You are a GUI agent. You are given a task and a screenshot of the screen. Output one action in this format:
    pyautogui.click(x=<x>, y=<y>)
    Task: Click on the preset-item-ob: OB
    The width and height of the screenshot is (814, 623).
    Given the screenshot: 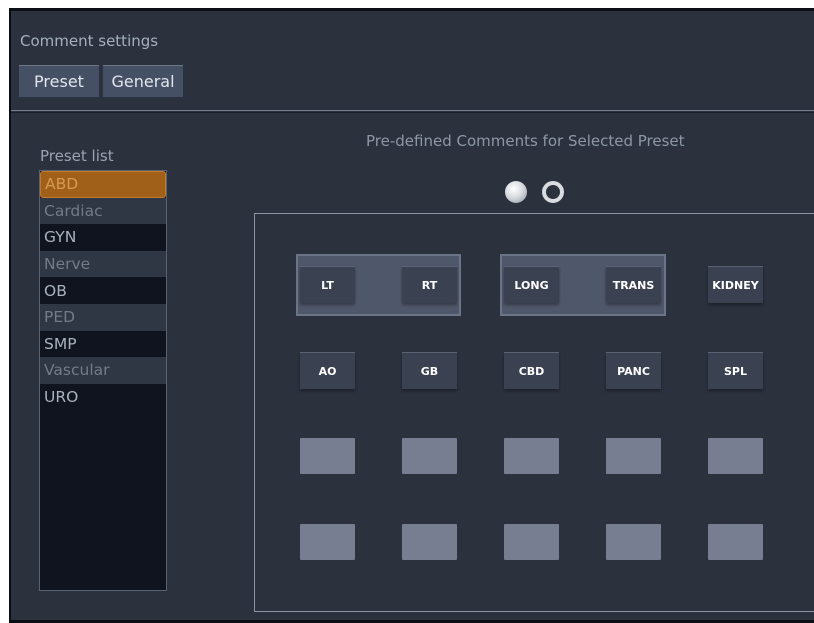 What is the action you would take?
    pyautogui.click(x=103, y=290)
    